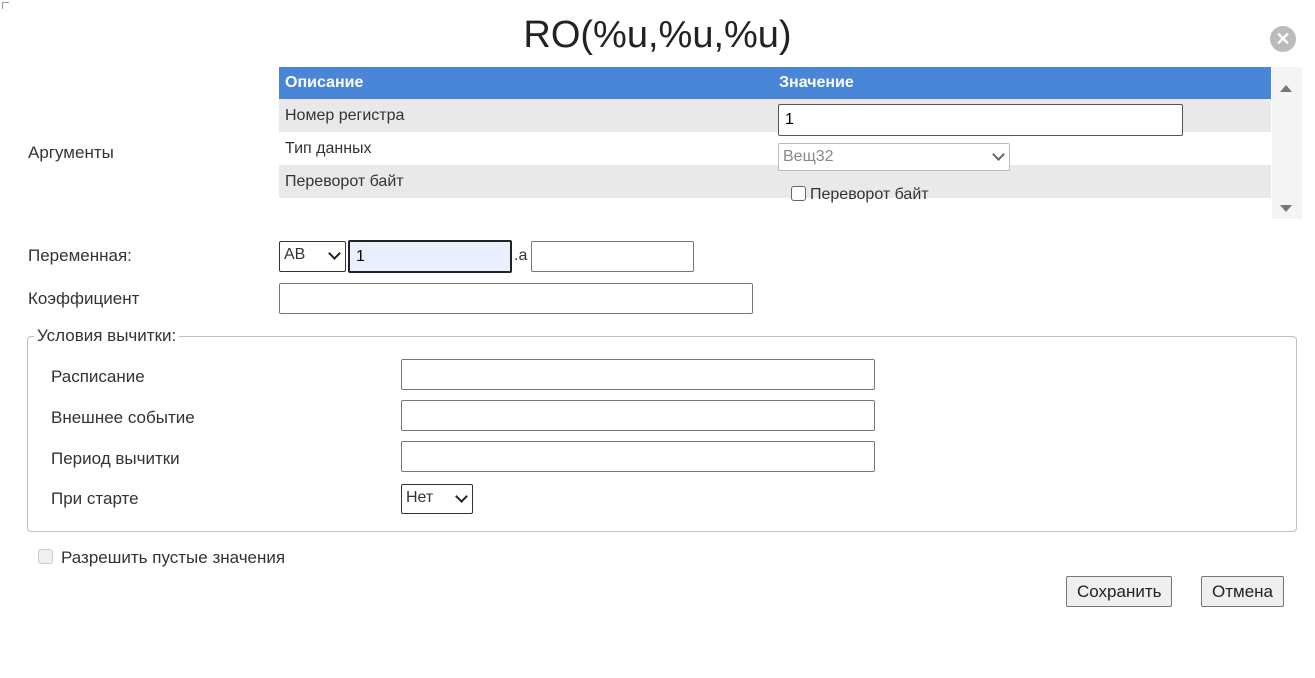 This screenshot has height=678, width=1315. What do you see at coordinates (808, 156) in the screenshot?
I see `data-type-selected: Вещ32` at bounding box center [808, 156].